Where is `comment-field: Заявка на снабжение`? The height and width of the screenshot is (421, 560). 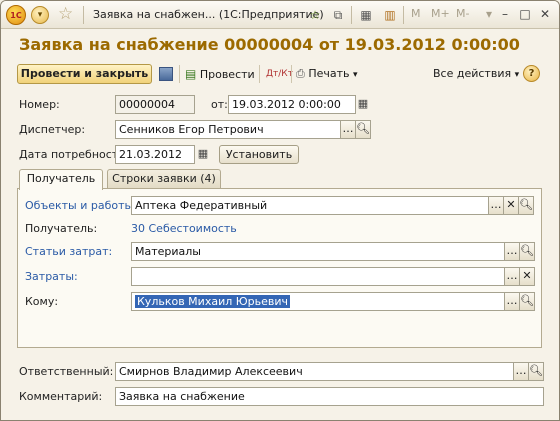 comment-field: Заявка на снабжение is located at coordinates (329, 396).